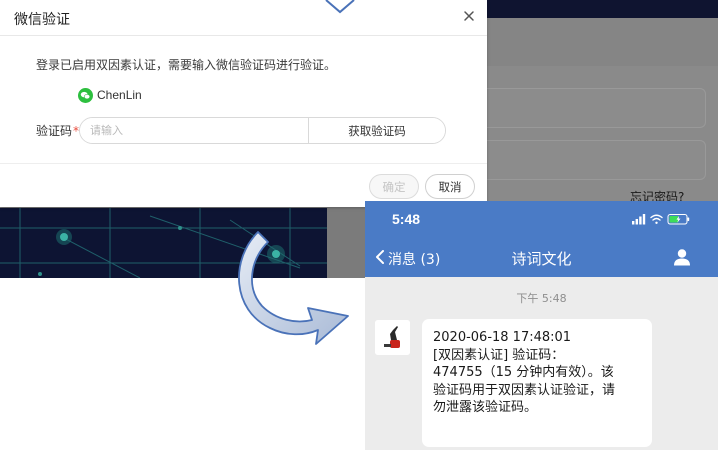 The image size is (718, 450). Describe the element at coordinates (54, 131) in the screenshot. I see `verification-code-label-text: 验证码` at that location.